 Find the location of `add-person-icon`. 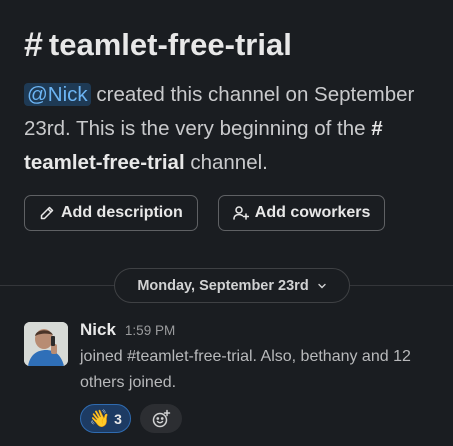

add-person-icon is located at coordinates (241, 213).